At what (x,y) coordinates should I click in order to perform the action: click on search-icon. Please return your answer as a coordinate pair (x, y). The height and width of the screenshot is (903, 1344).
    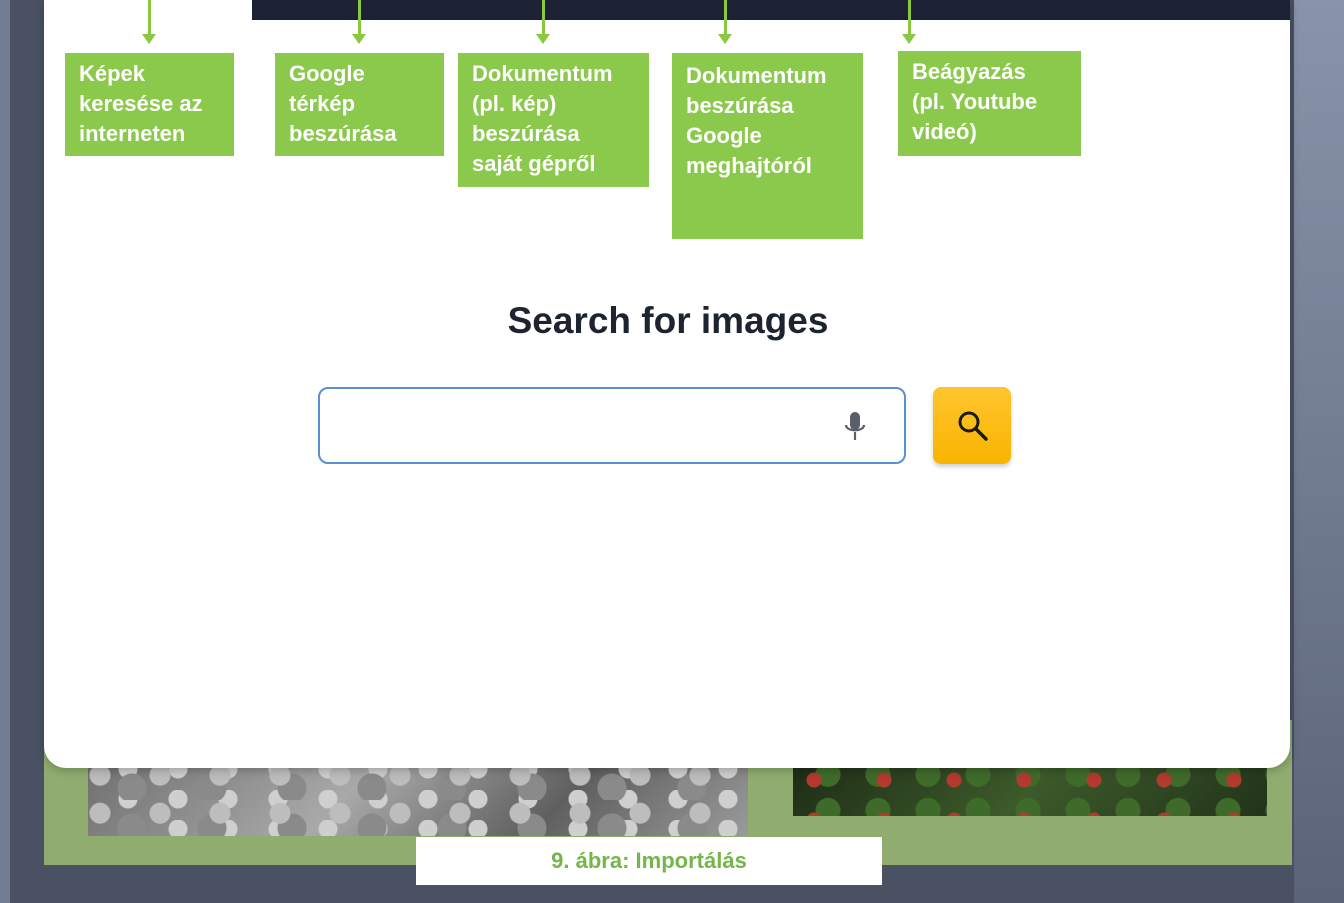
    Looking at the image, I should click on (973, 426).